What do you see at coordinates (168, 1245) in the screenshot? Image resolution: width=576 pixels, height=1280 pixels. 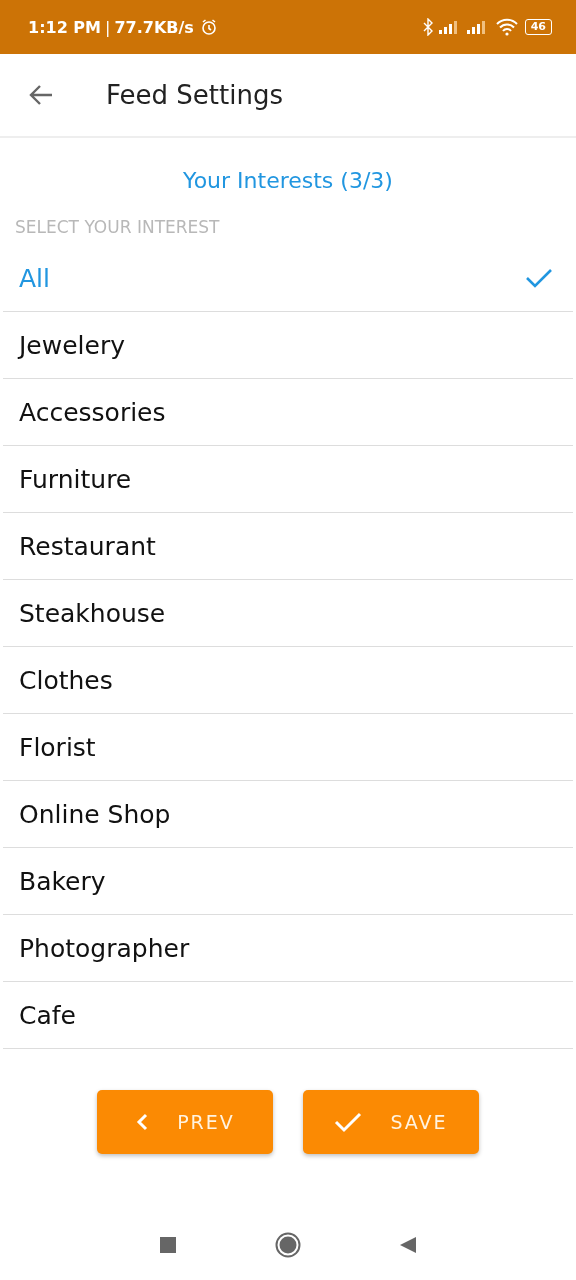 I see `recents-icon` at bounding box center [168, 1245].